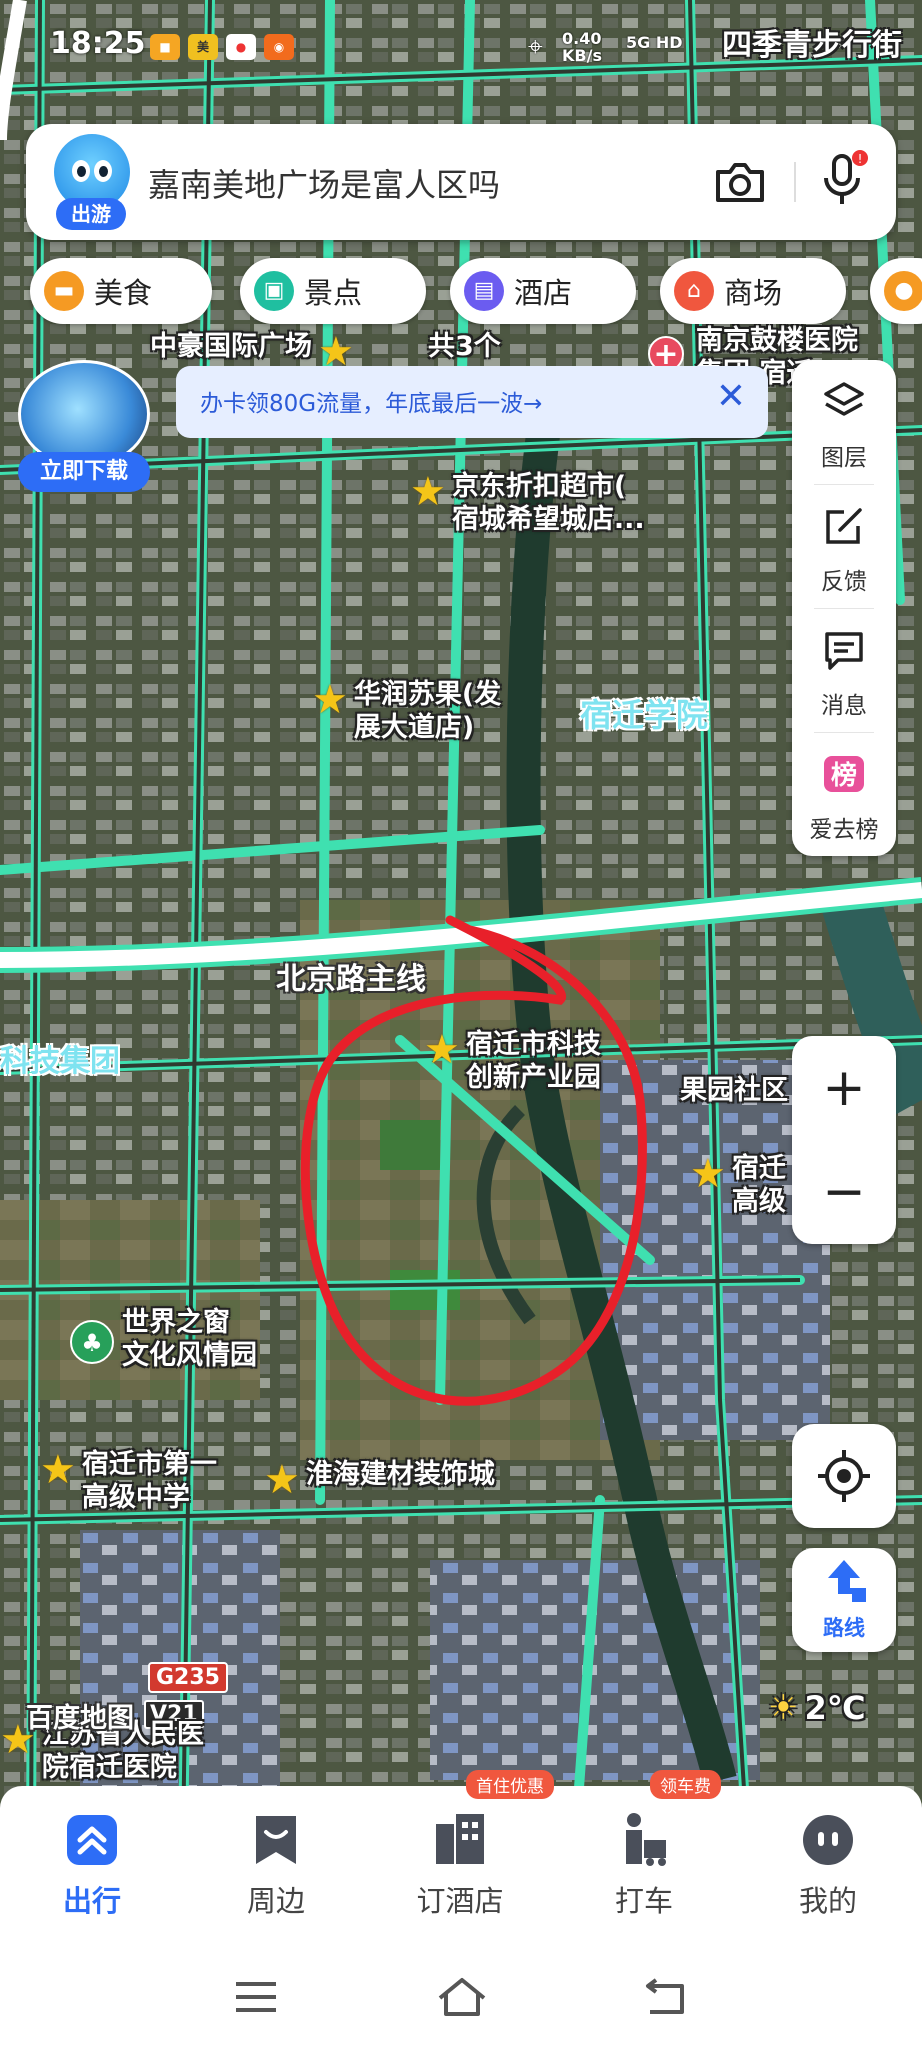 The height and width of the screenshot is (2048, 922). I want to click on travel-icon, so click(92, 1840).